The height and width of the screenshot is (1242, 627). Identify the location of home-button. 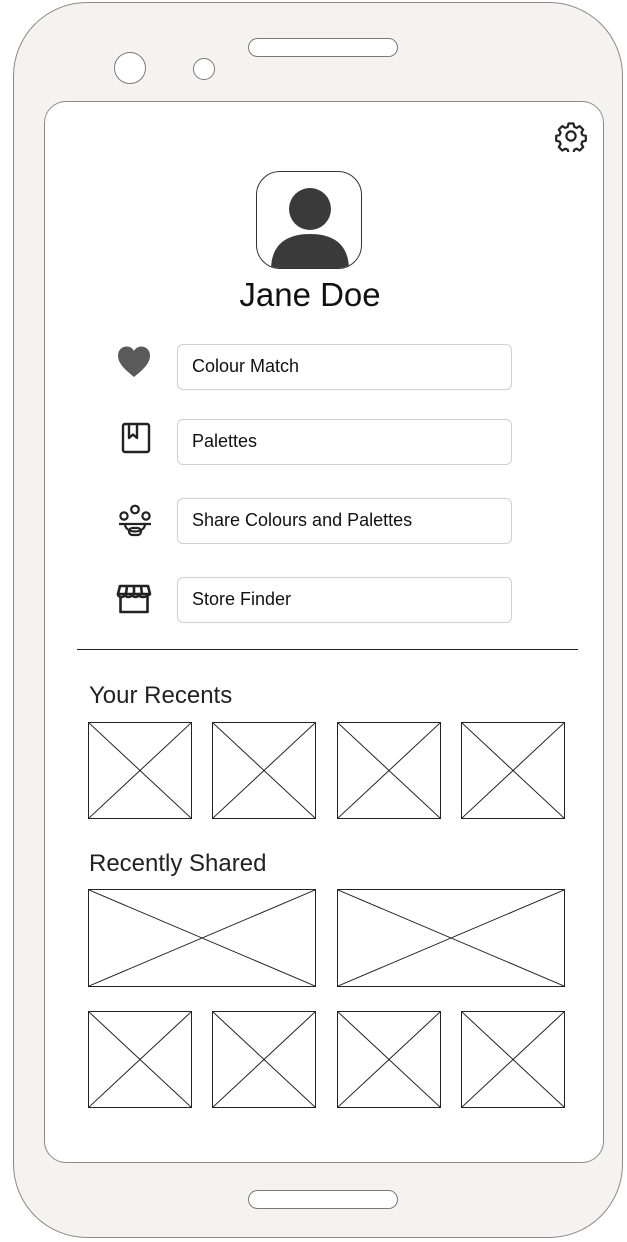
(323, 1199).